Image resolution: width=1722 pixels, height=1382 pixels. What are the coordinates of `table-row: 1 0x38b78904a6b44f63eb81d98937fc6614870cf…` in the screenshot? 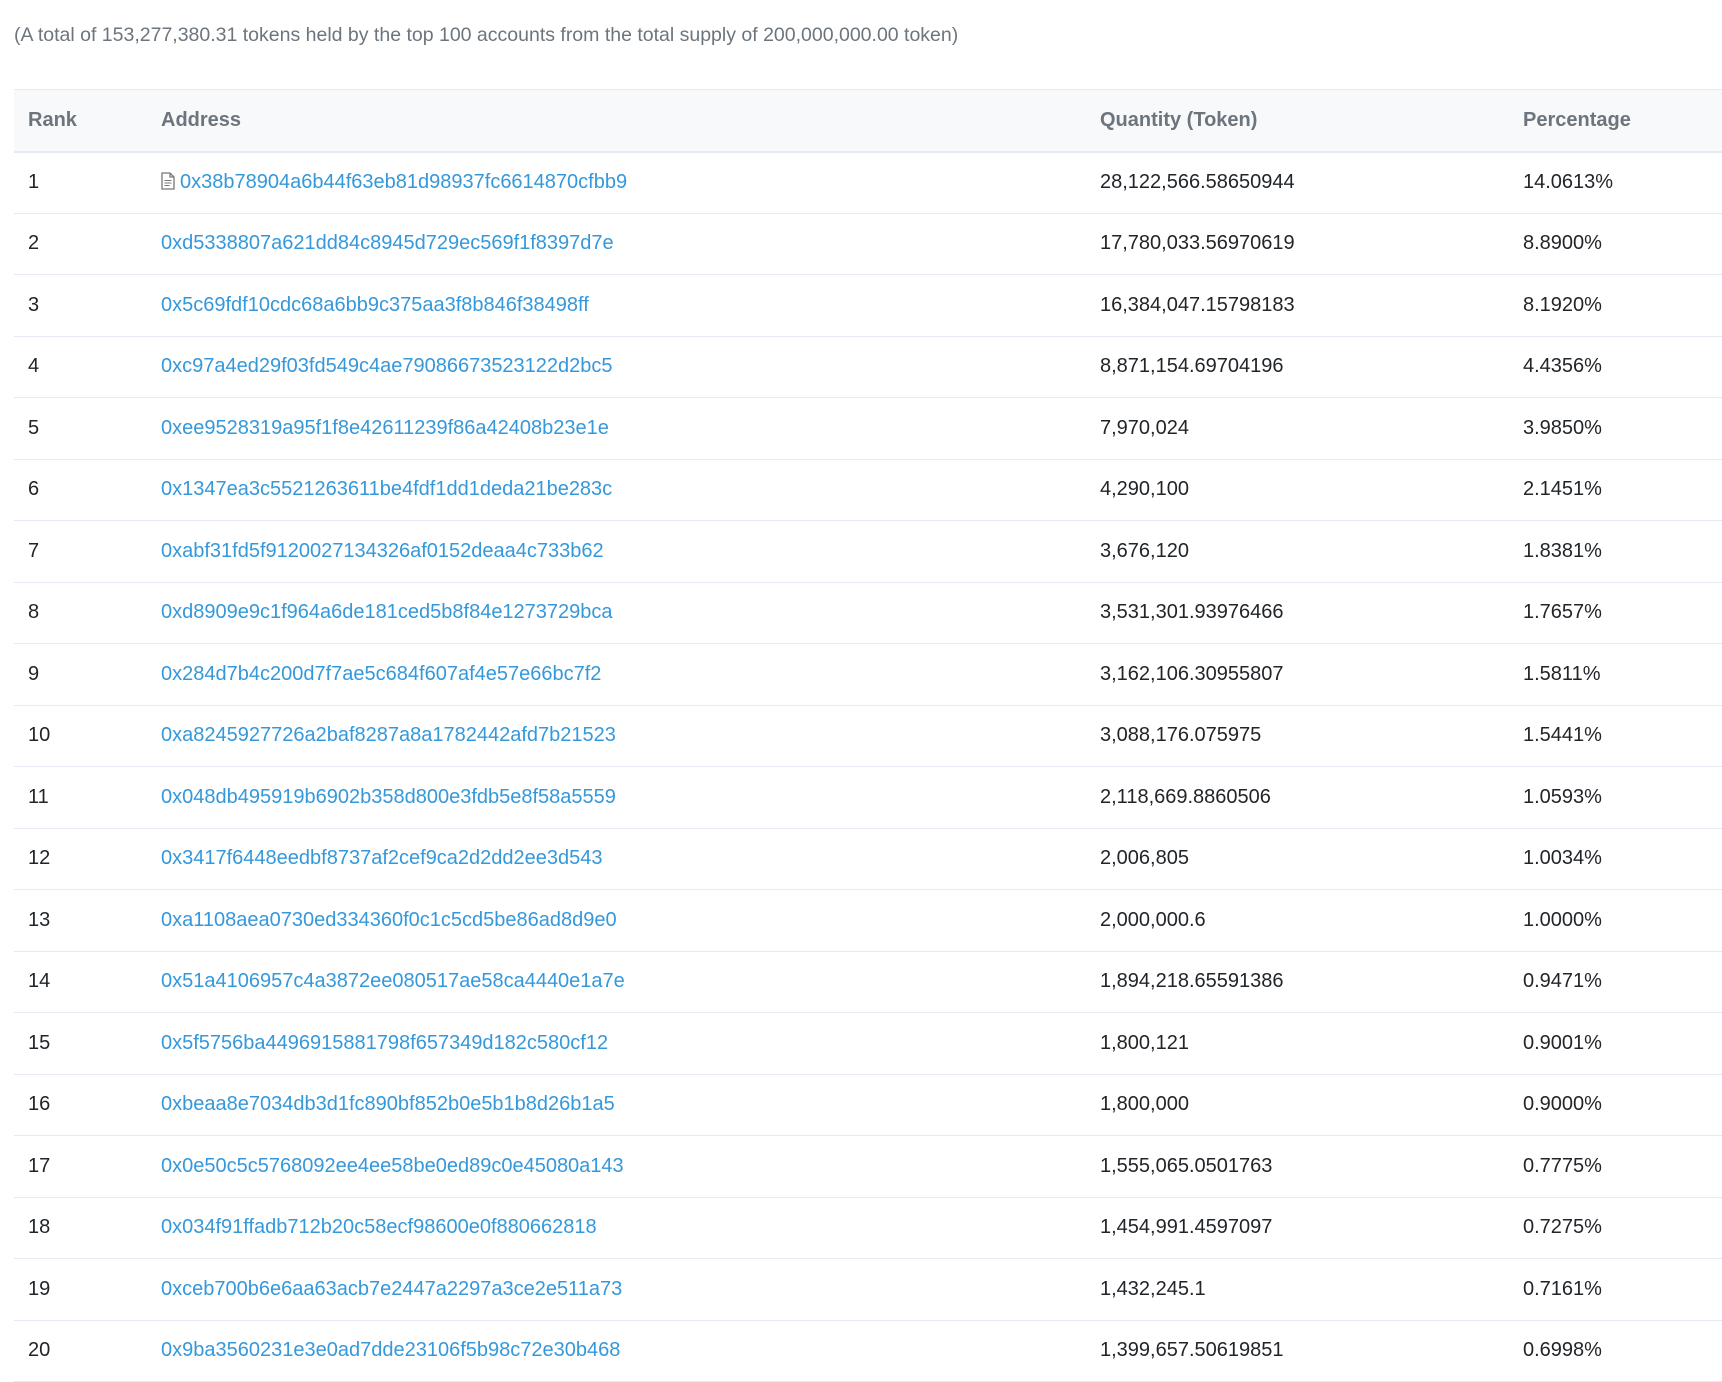 It's located at (868, 182).